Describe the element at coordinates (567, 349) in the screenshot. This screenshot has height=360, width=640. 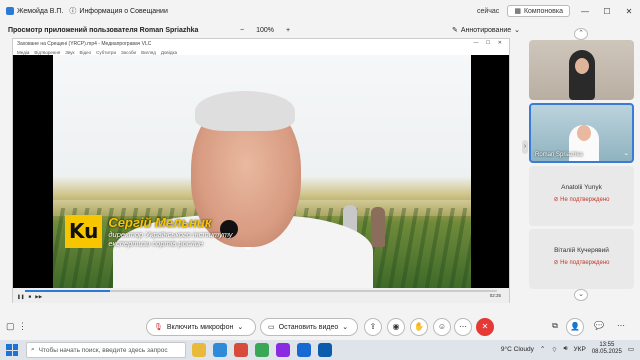
I see `system-tray: 9°C Cloudy ⌃ ⌔ 🔊︎ УКР 13:55 08.05.2025 ▭` at that location.